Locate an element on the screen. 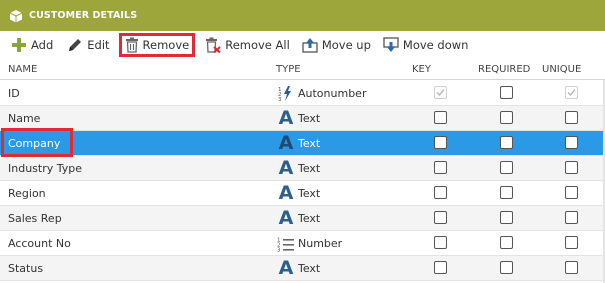 Image resolution: width=605 pixels, height=283 pixels. table-row: Region A Text is located at coordinates (302, 193).